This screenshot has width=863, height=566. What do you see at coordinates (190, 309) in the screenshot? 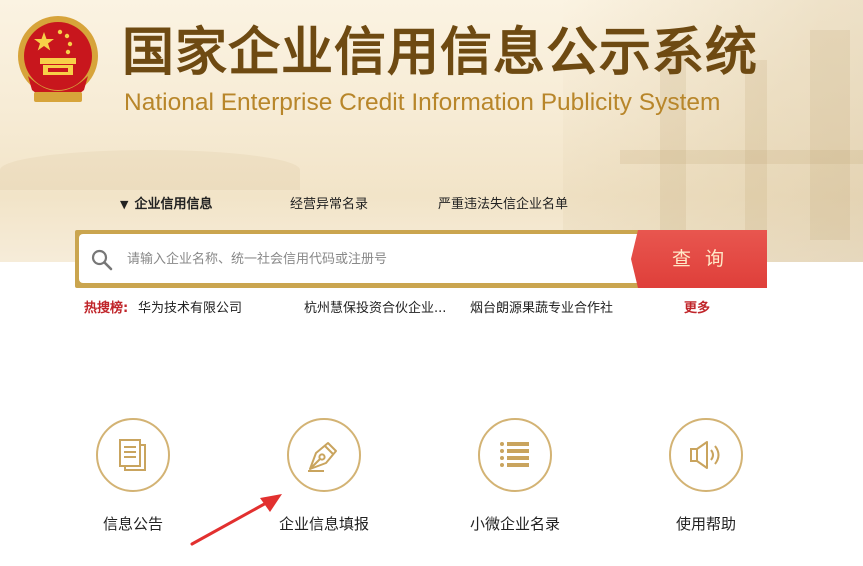
I see `hot-search-item: 华为技术有限公司` at bounding box center [190, 309].